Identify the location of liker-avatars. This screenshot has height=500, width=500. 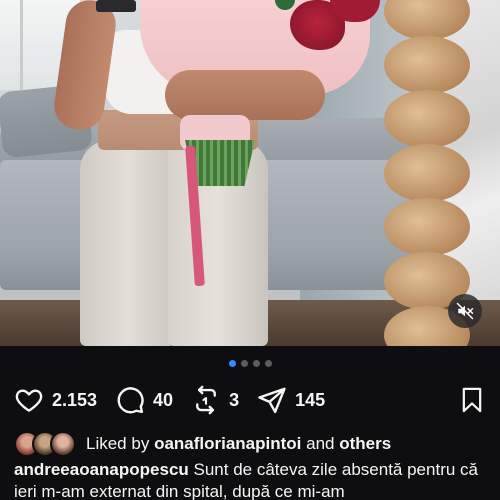
(45, 444).